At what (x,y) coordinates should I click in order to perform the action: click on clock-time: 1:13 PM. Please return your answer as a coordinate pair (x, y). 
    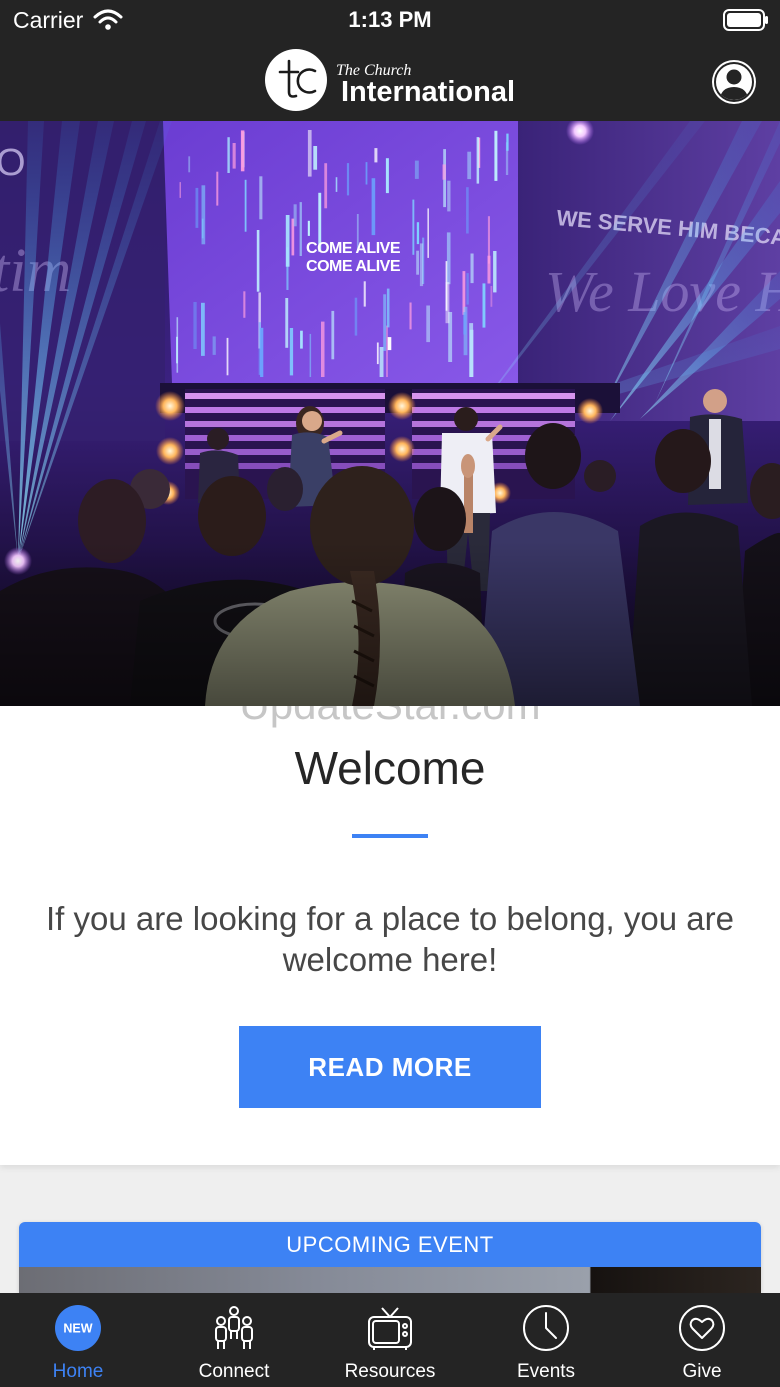
    Looking at the image, I should click on (390, 19).